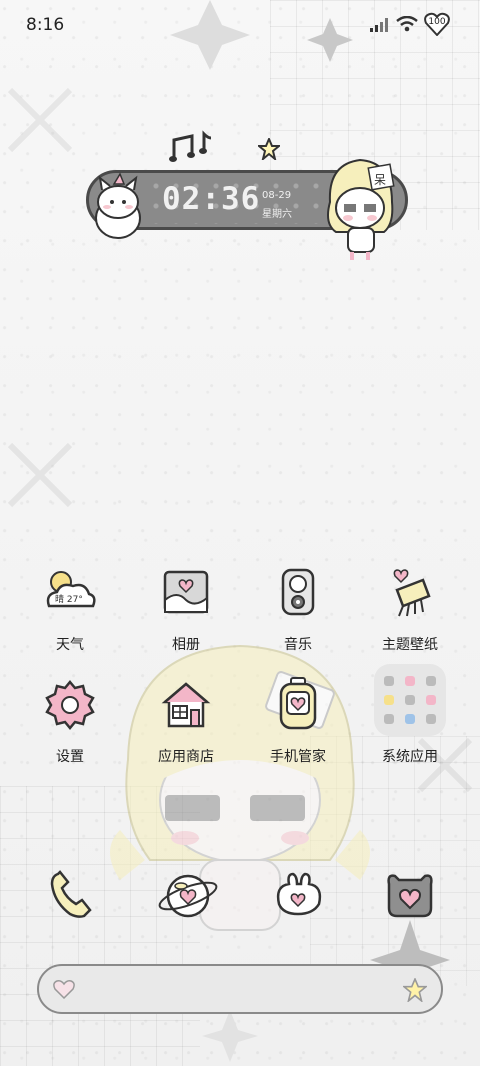 This screenshot has height=1066, width=480. Describe the element at coordinates (188, 895) in the screenshot. I see `browser-icon` at that location.